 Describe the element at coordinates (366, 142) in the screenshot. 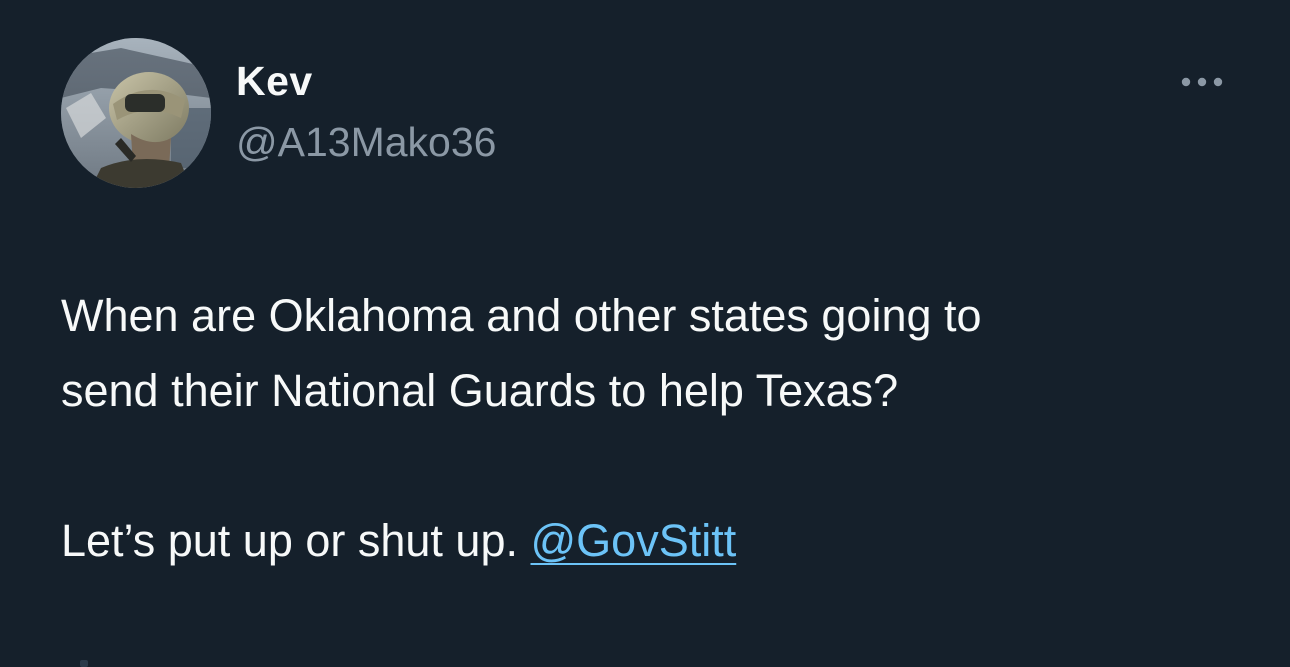

I see `user-handle: @A13Mako36` at that location.